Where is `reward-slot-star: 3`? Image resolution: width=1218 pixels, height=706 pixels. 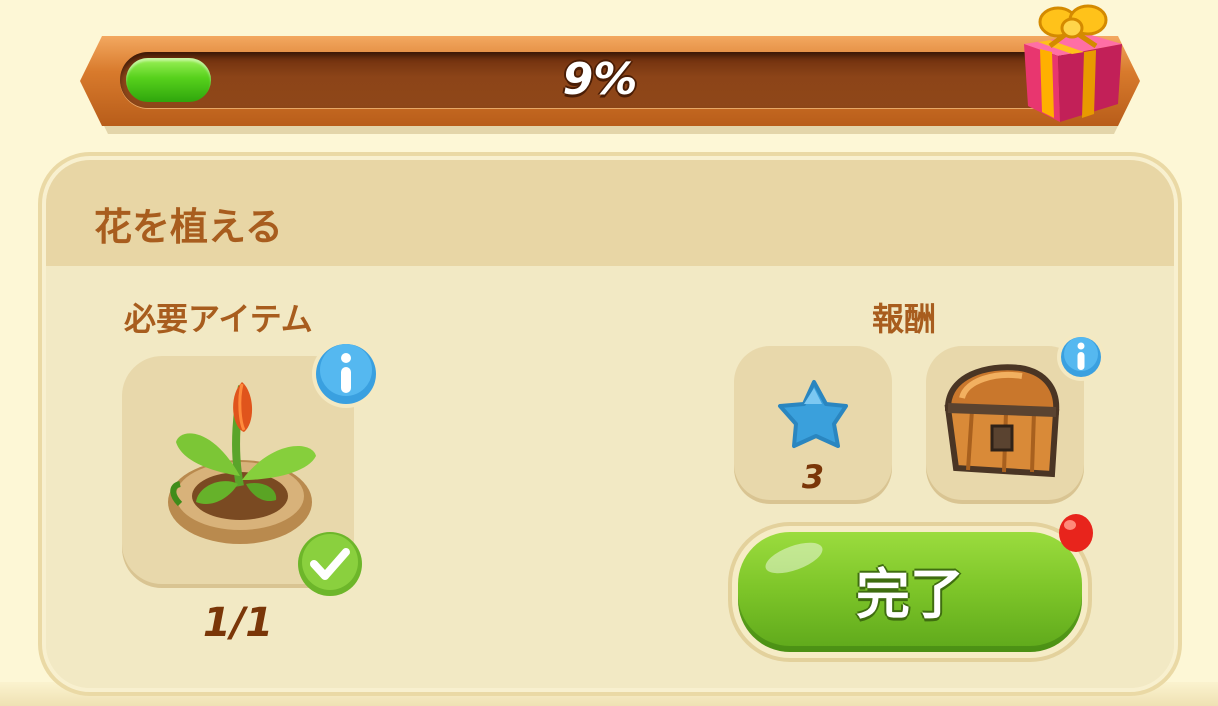 reward-slot-star: 3 is located at coordinates (813, 425).